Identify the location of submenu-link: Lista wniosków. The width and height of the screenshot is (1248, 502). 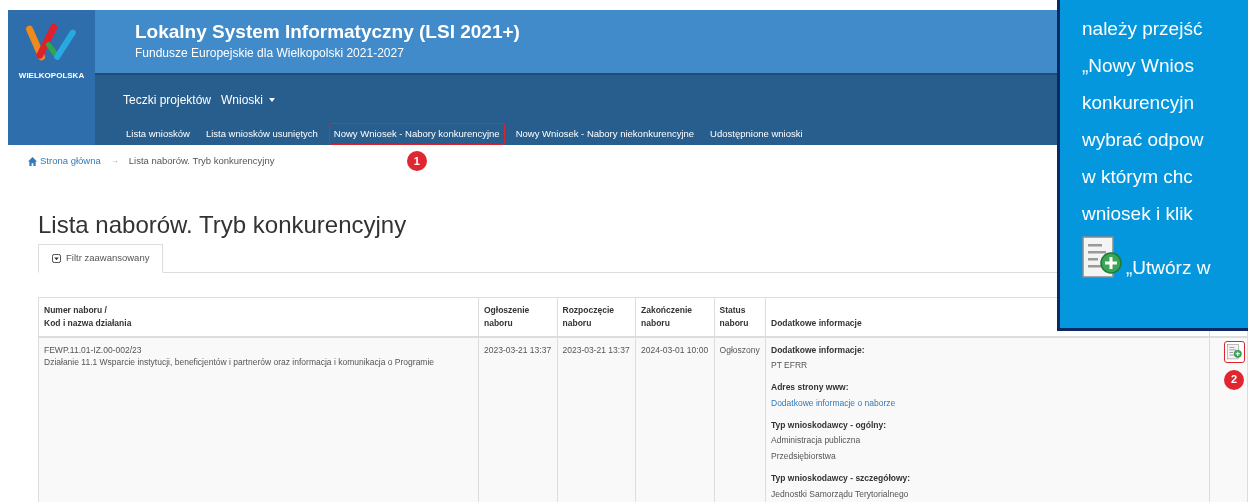
(158, 133).